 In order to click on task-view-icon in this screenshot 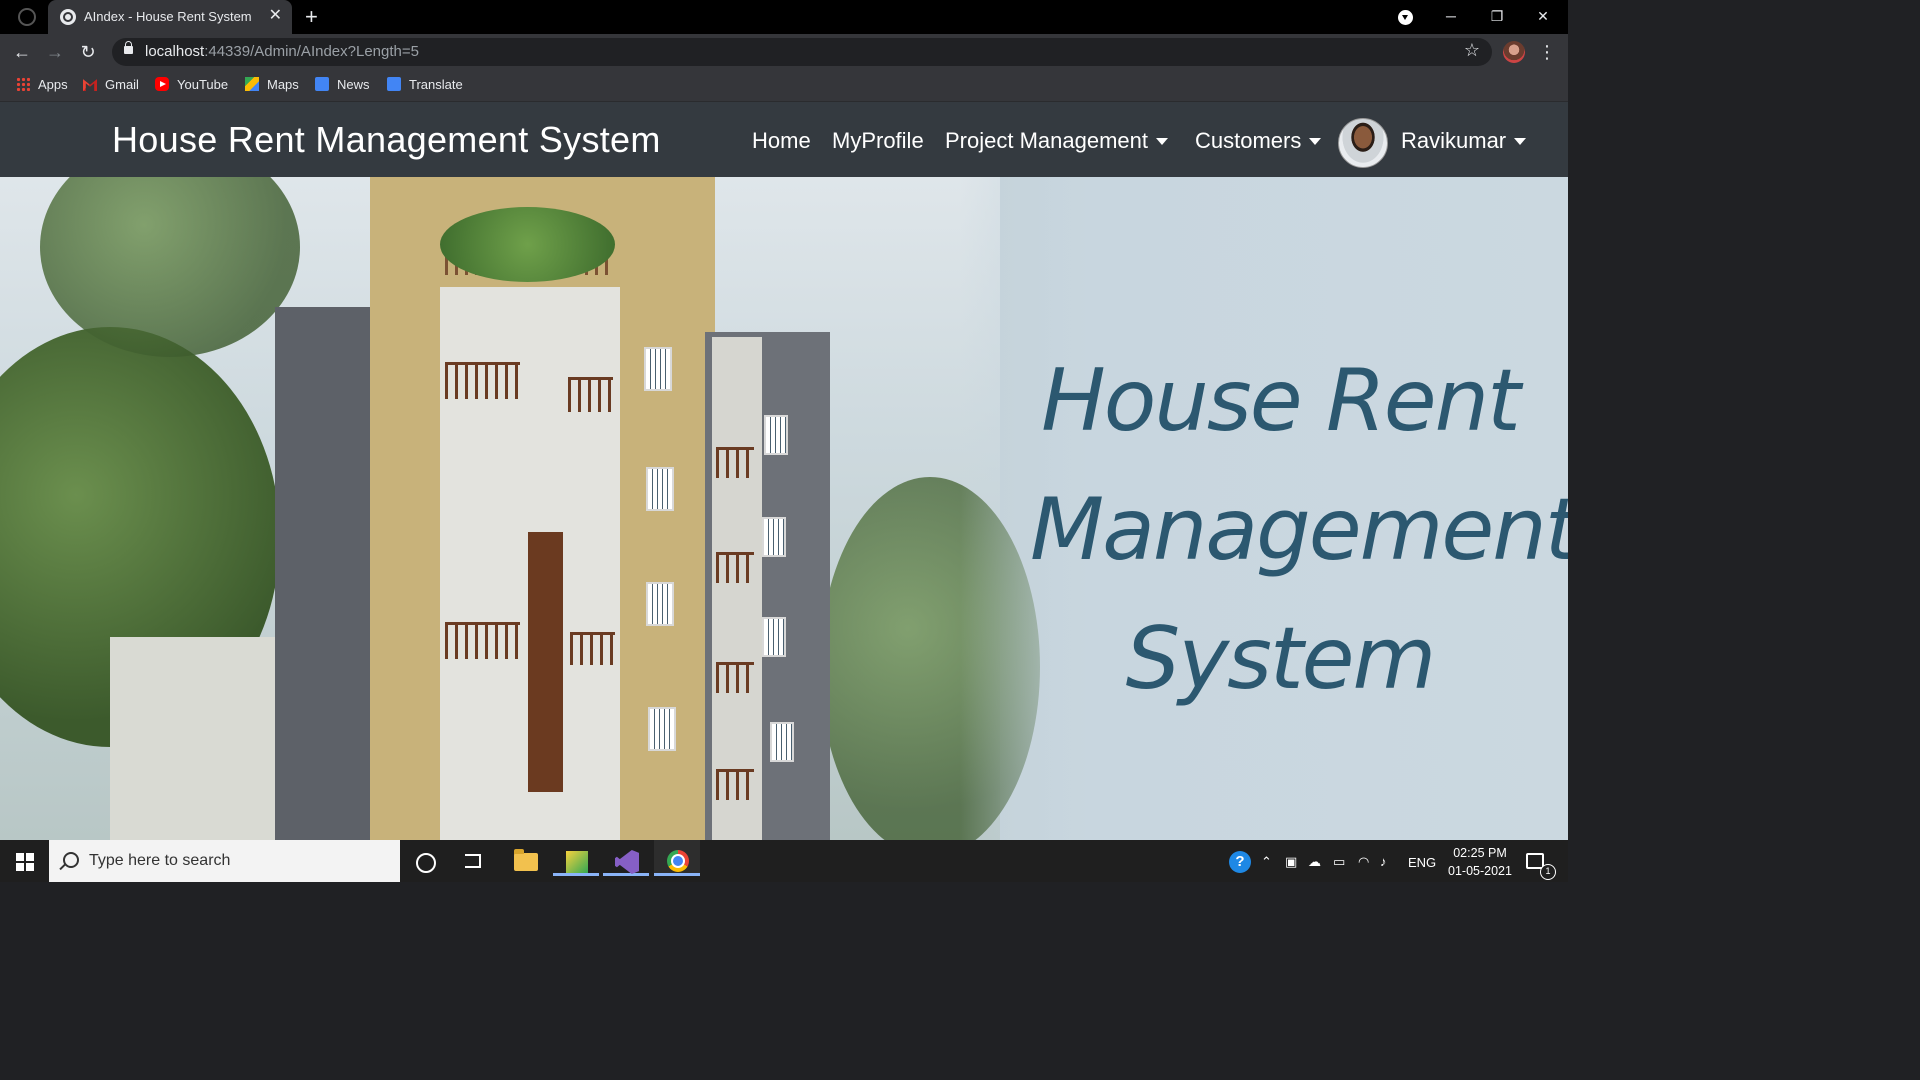, I will do `click(473, 861)`.